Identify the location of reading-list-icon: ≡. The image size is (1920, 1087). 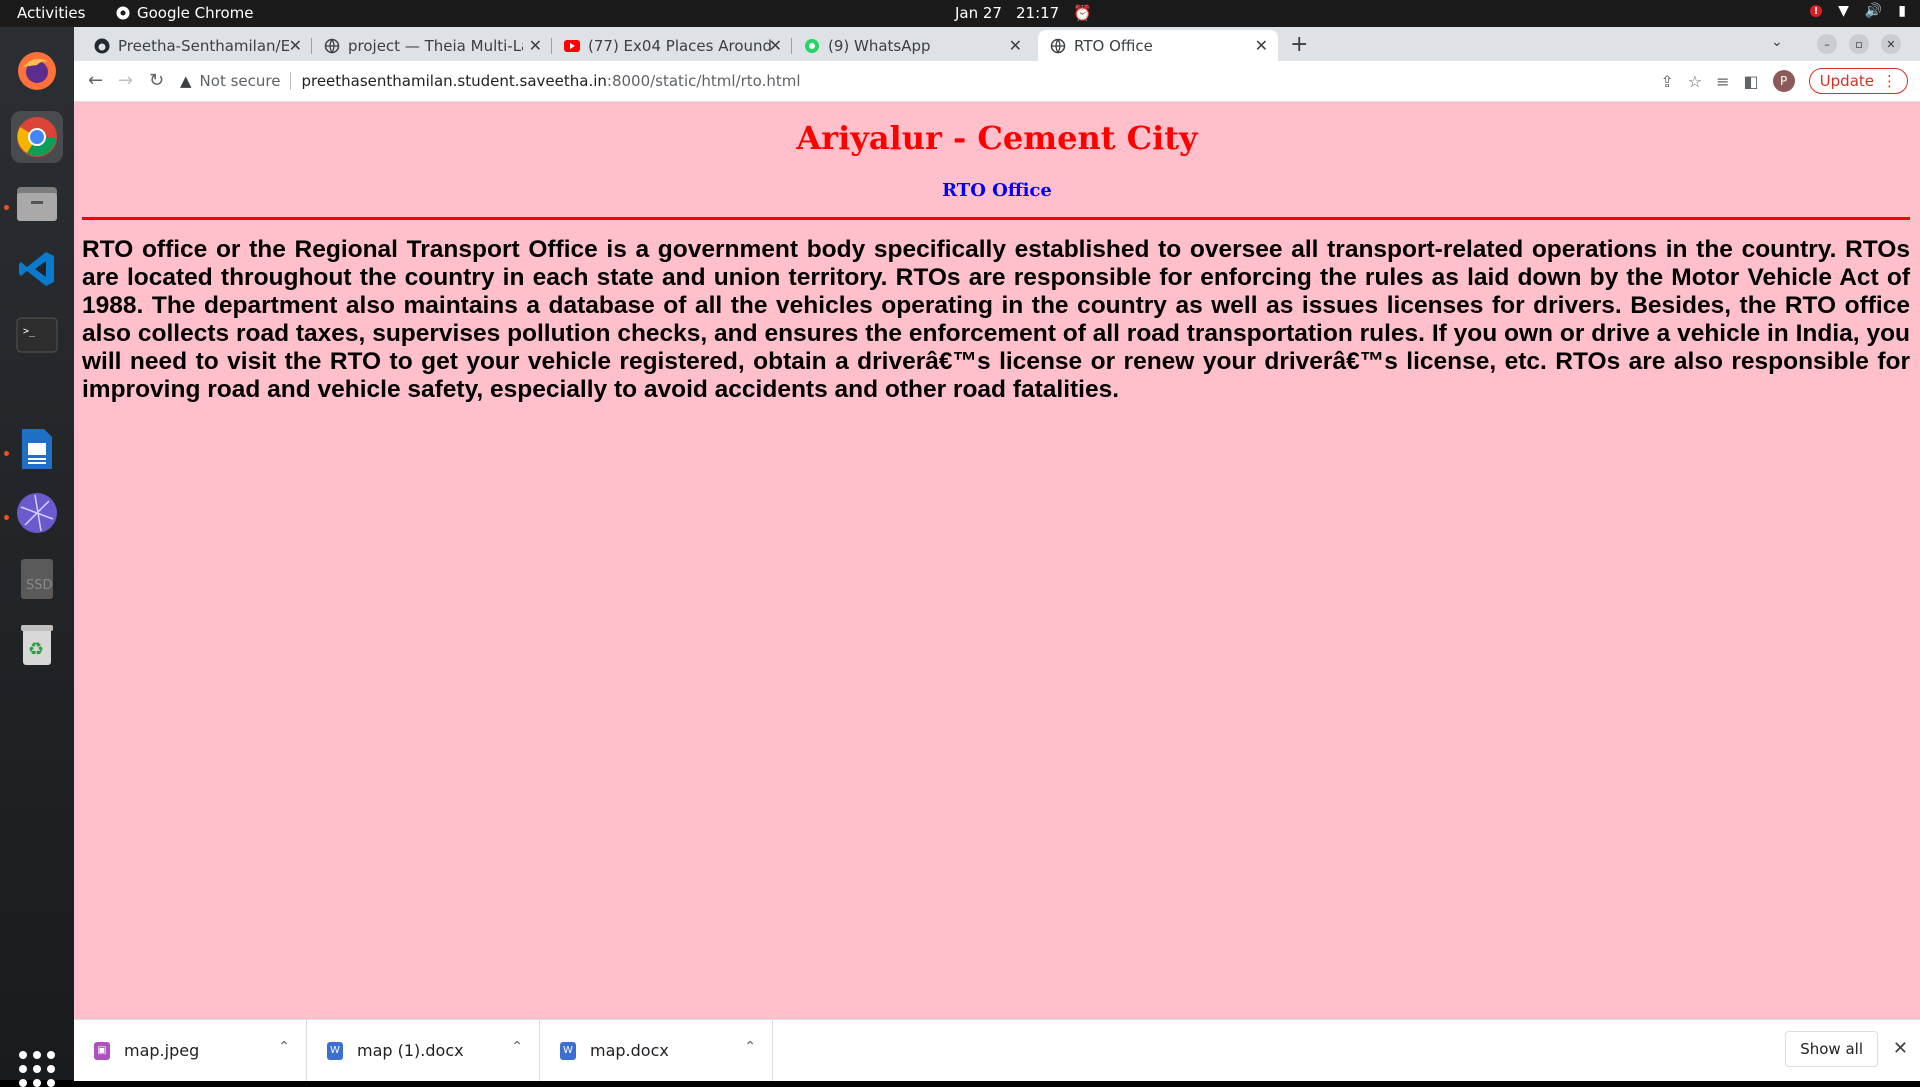
(1722, 81).